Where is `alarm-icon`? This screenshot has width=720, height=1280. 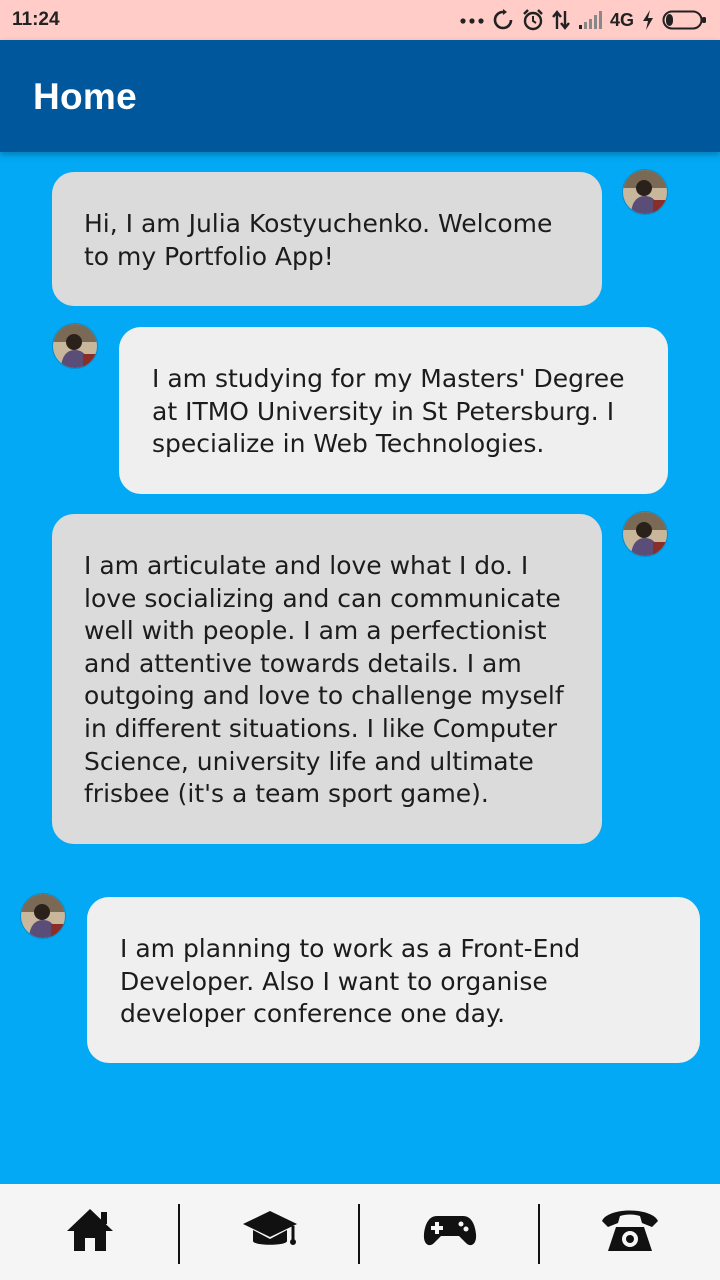
alarm-icon is located at coordinates (533, 20).